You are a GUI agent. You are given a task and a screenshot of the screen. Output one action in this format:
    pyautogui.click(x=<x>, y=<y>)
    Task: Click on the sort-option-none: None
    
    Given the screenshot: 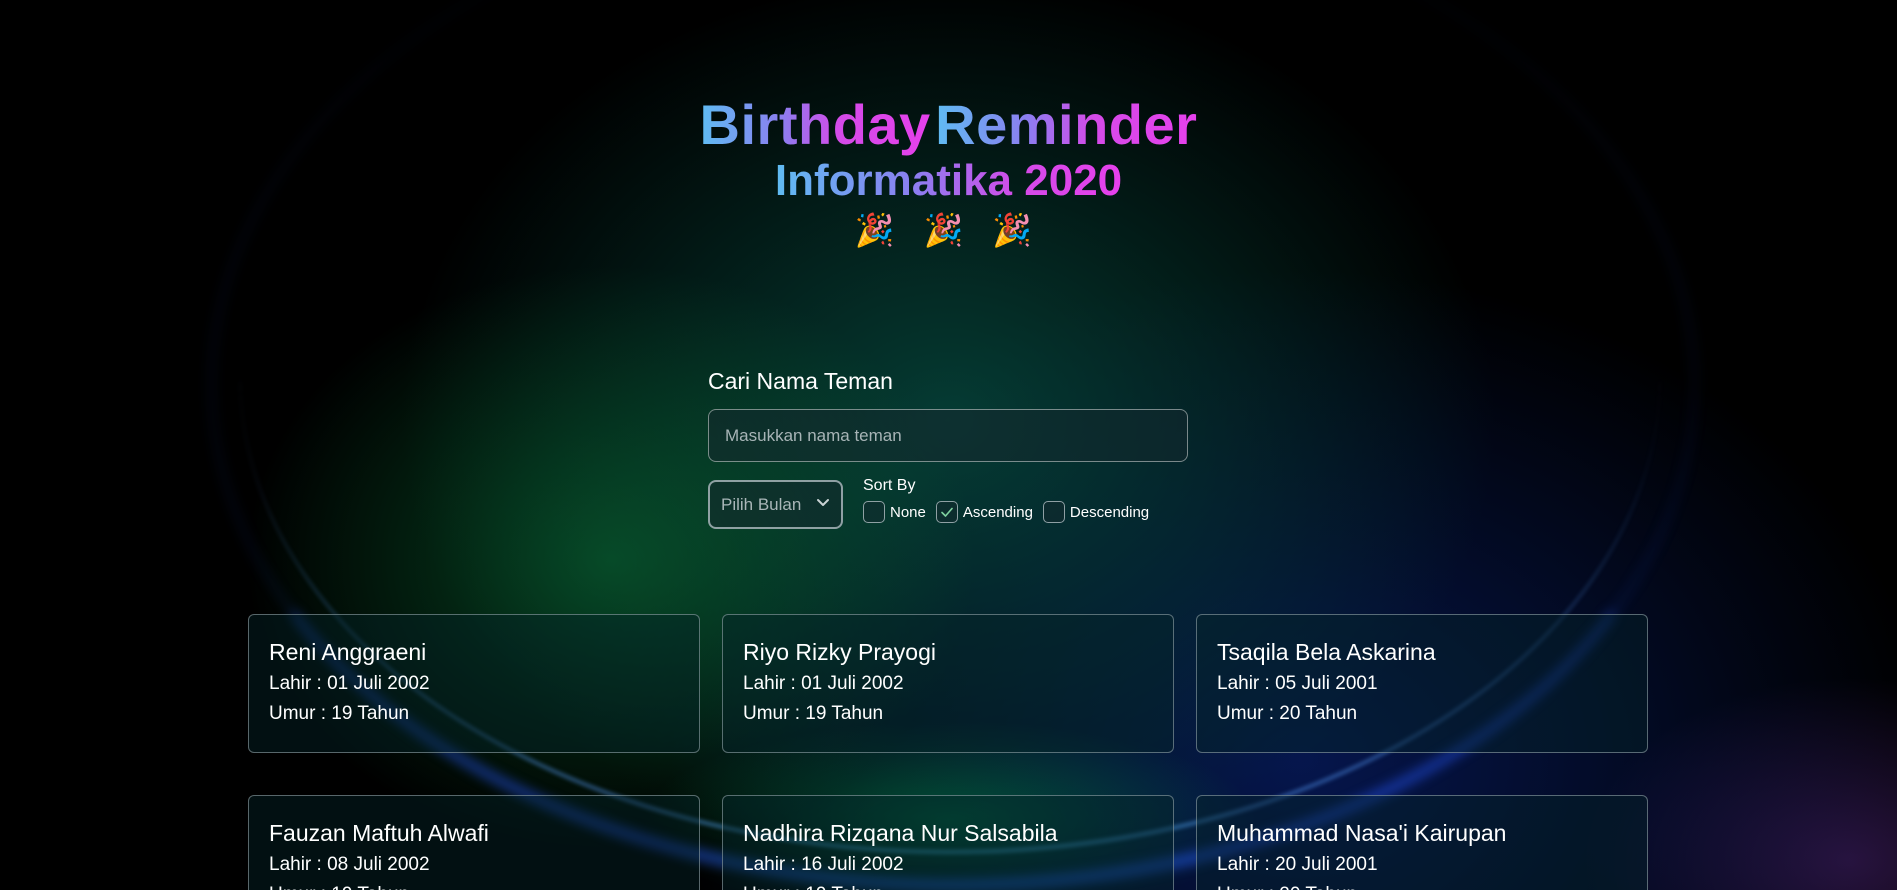 What is the action you would take?
    pyautogui.click(x=894, y=512)
    